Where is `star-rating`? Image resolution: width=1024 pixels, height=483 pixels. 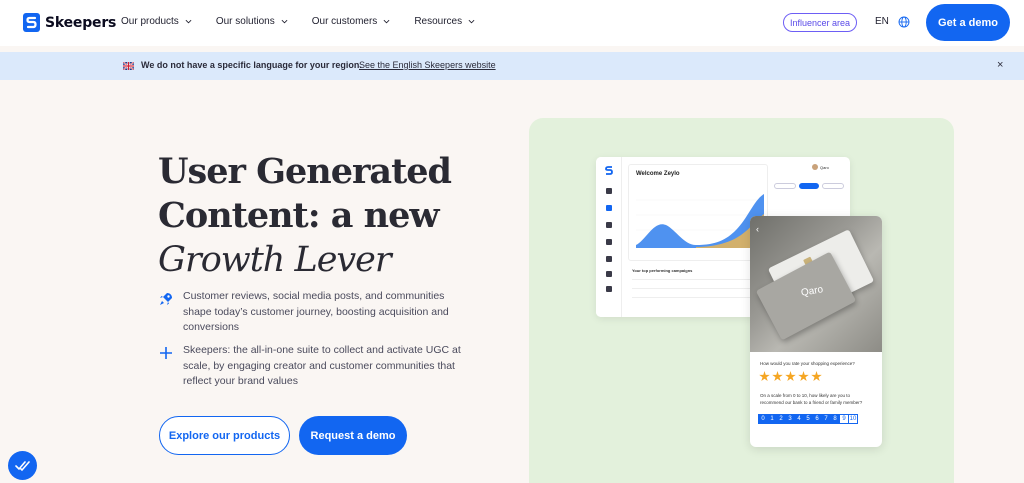 star-rating is located at coordinates (790, 376).